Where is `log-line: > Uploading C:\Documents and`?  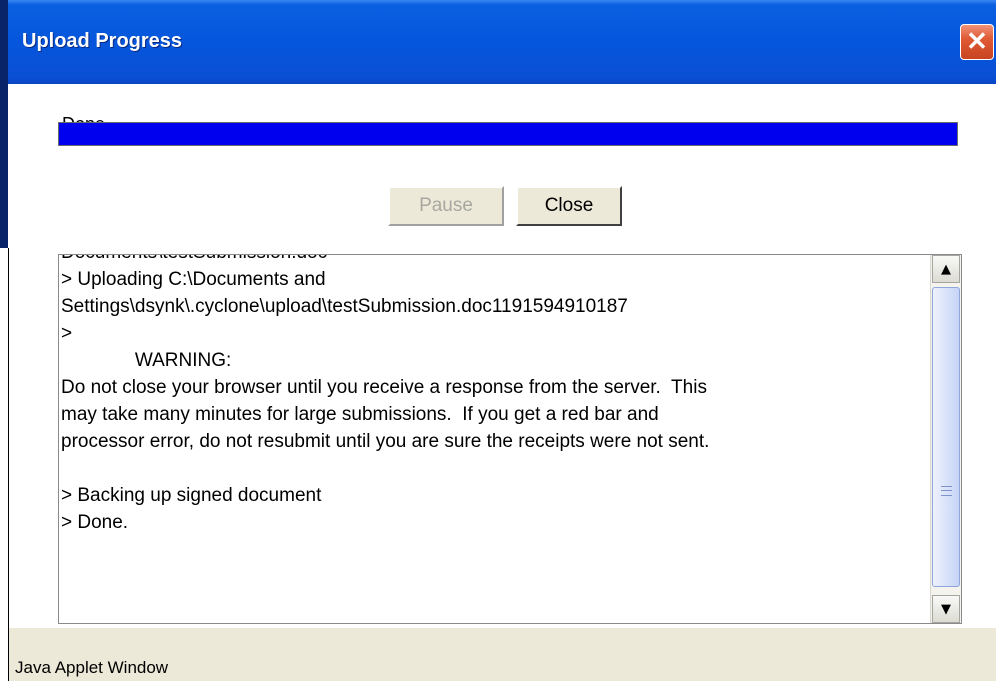
log-line: > Uploading C:\Documents and is located at coordinates (193, 279).